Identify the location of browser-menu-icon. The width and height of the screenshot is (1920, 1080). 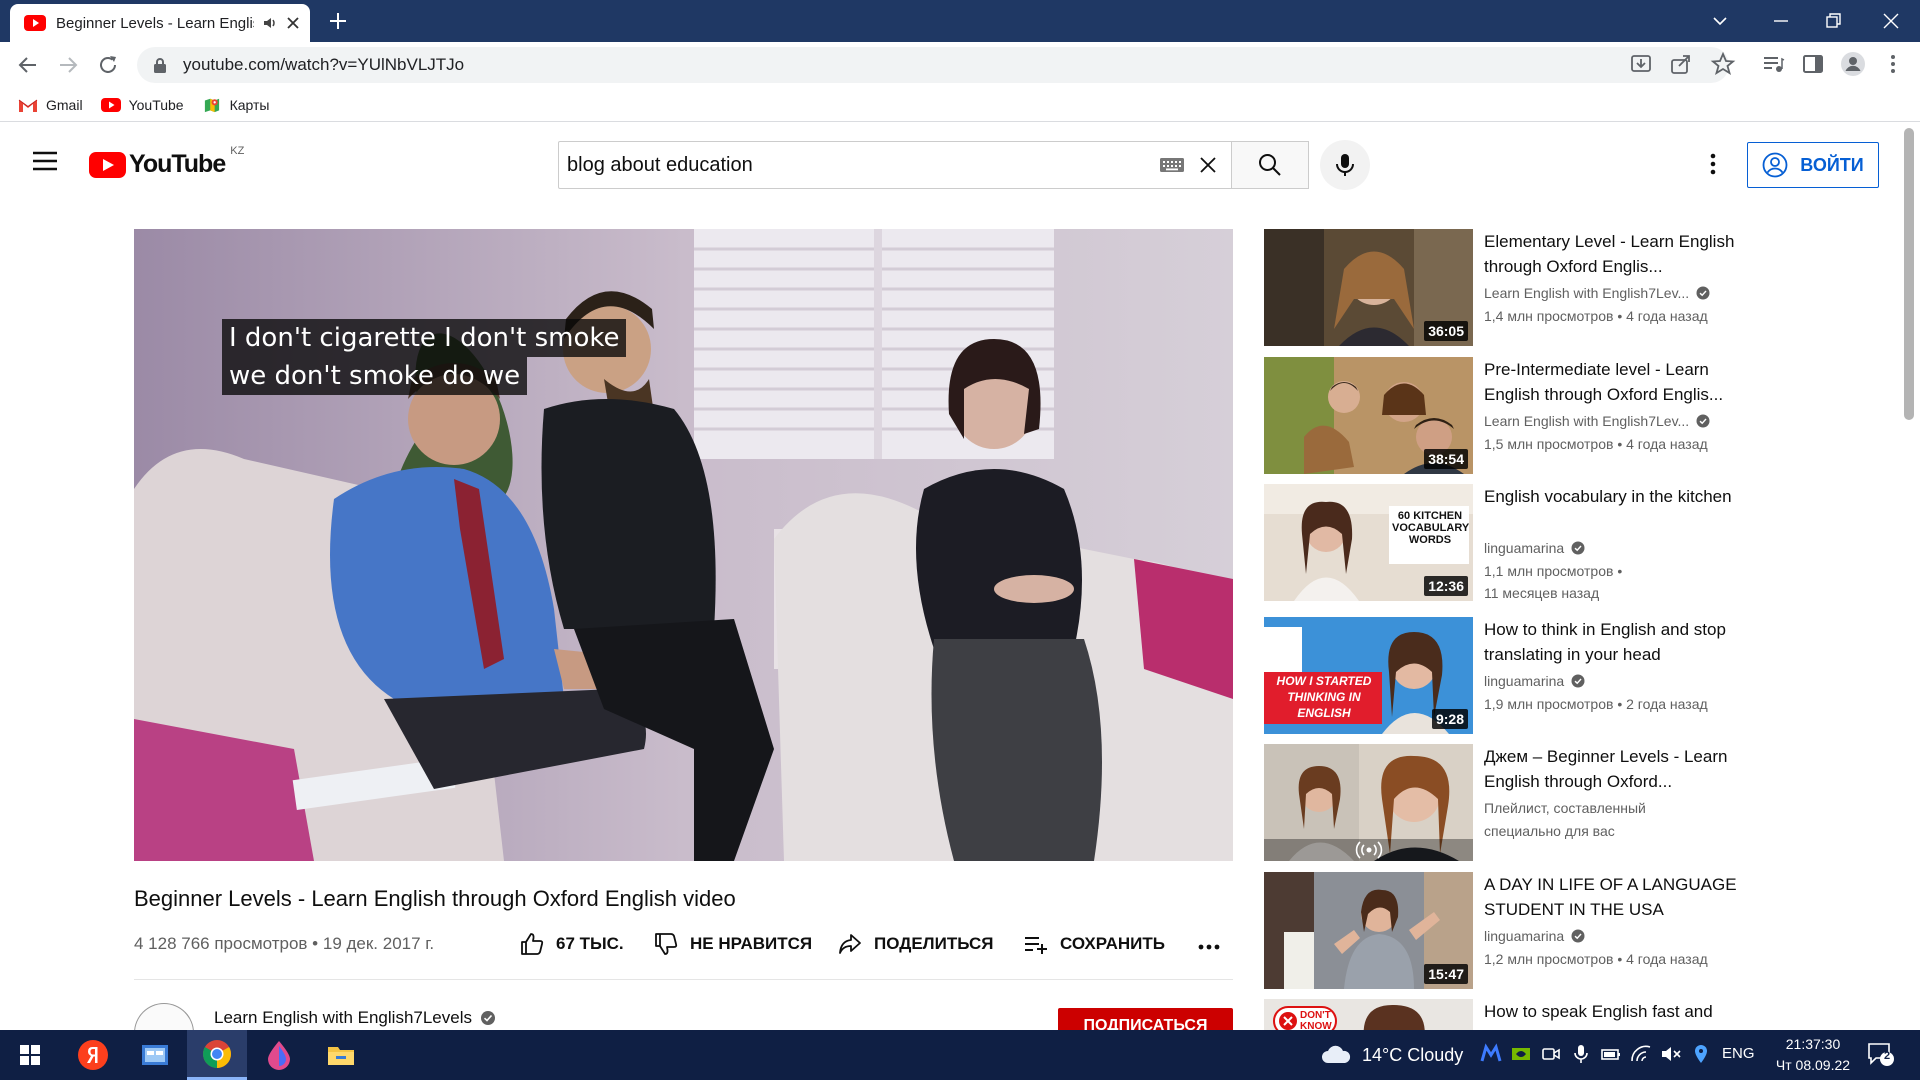
(1893, 64).